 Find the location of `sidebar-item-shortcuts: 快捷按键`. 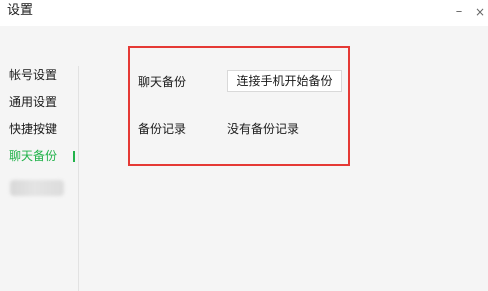

sidebar-item-shortcuts: 快捷按键 is located at coordinates (33, 129).